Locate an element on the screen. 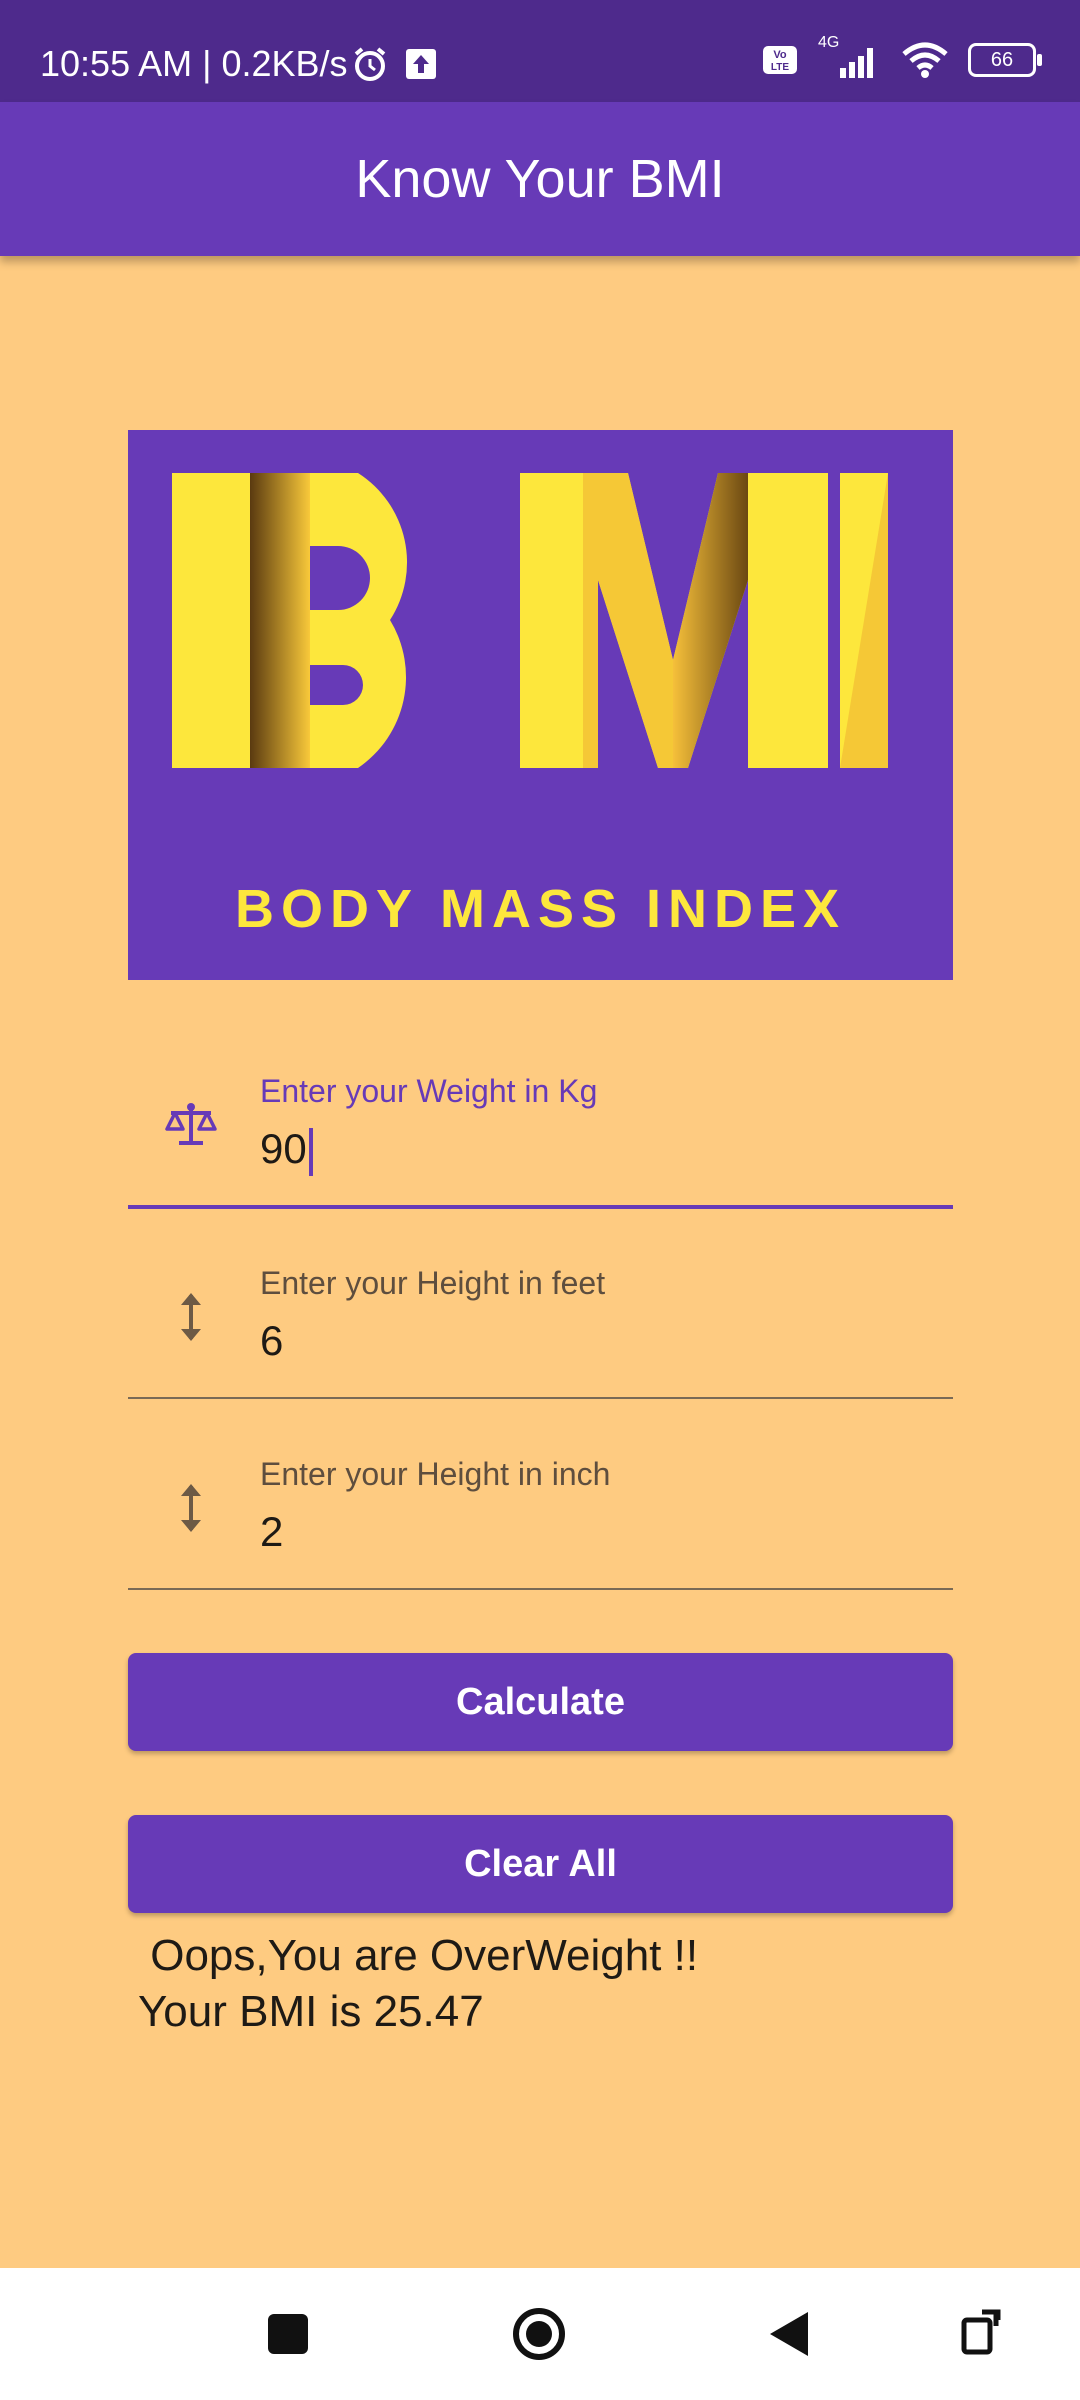  battery-icon: 66 is located at coordinates (1005, 60).